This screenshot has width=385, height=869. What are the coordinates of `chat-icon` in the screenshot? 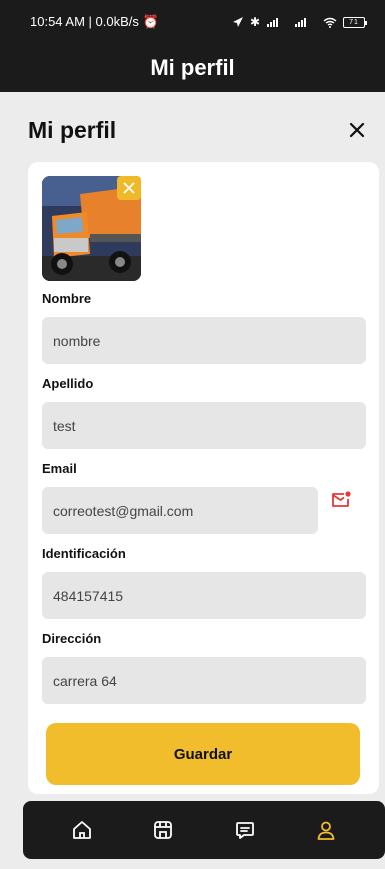 It's located at (244, 830).